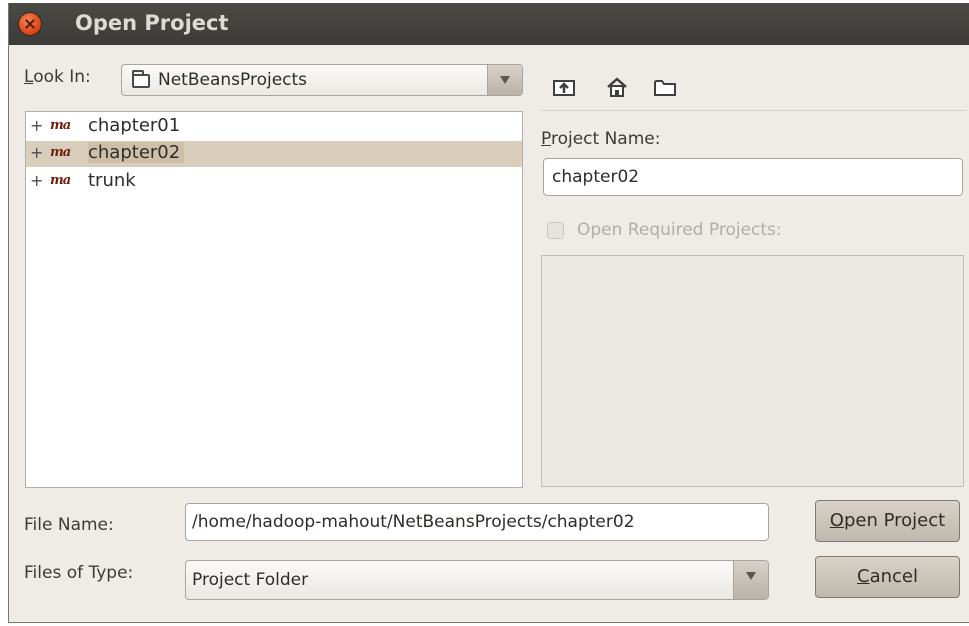  What do you see at coordinates (887, 521) in the screenshot?
I see `open-project-button: Open Project` at bounding box center [887, 521].